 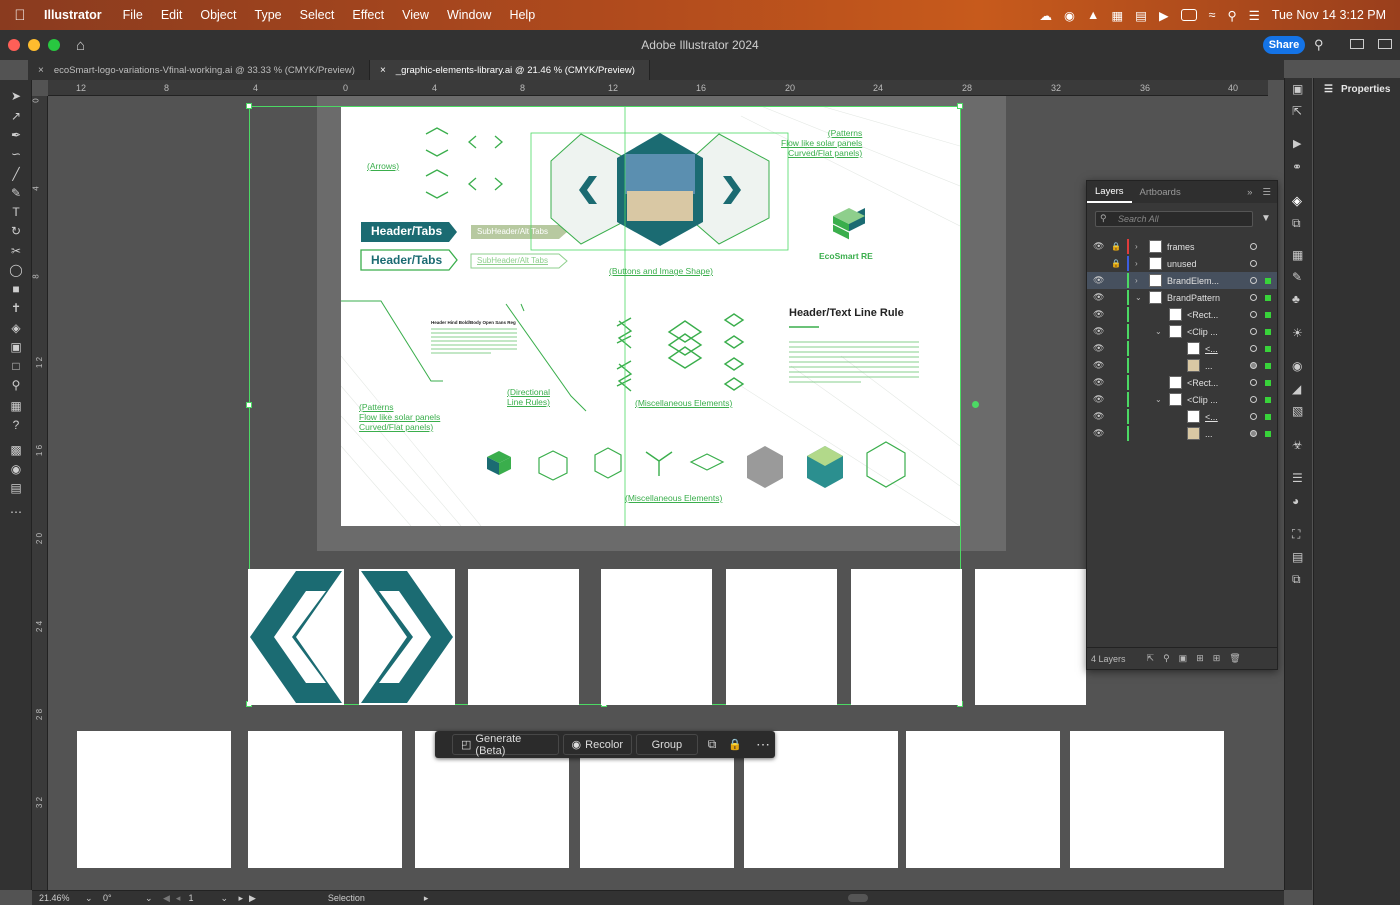 What do you see at coordinates (712, 744) in the screenshot?
I see `duplicate-icon: ⧉` at bounding box center [712, 744].